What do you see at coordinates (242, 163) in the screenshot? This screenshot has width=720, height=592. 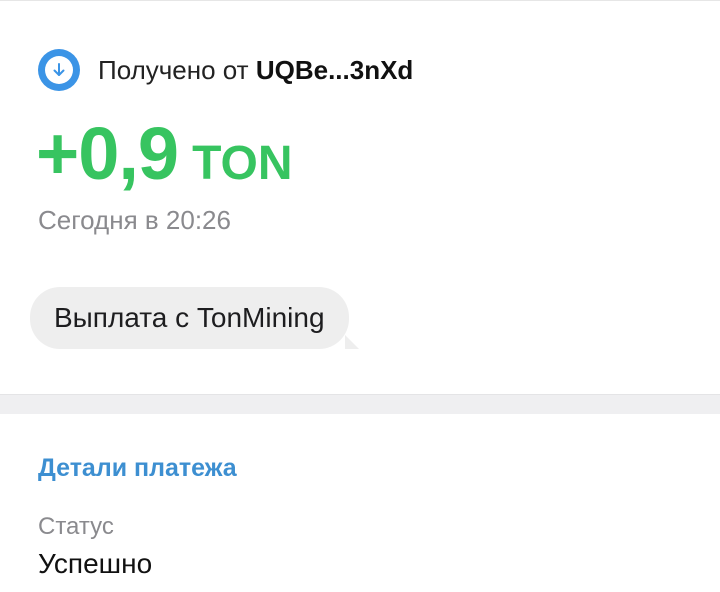 I see `amount-currency: TON` at bounding box center [242, 163].